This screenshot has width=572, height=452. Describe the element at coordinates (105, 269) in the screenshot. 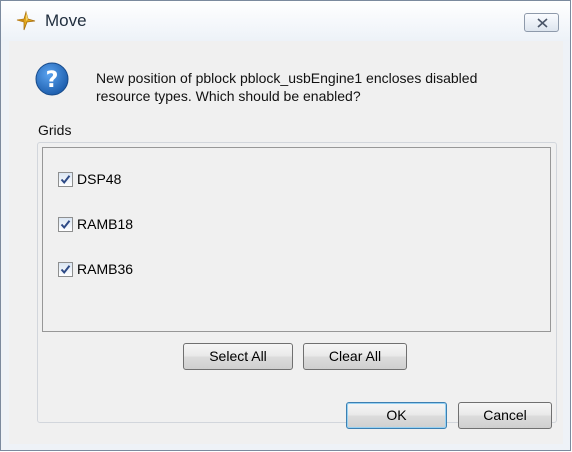

I see `checkbox-label: RAMB36` at that location.